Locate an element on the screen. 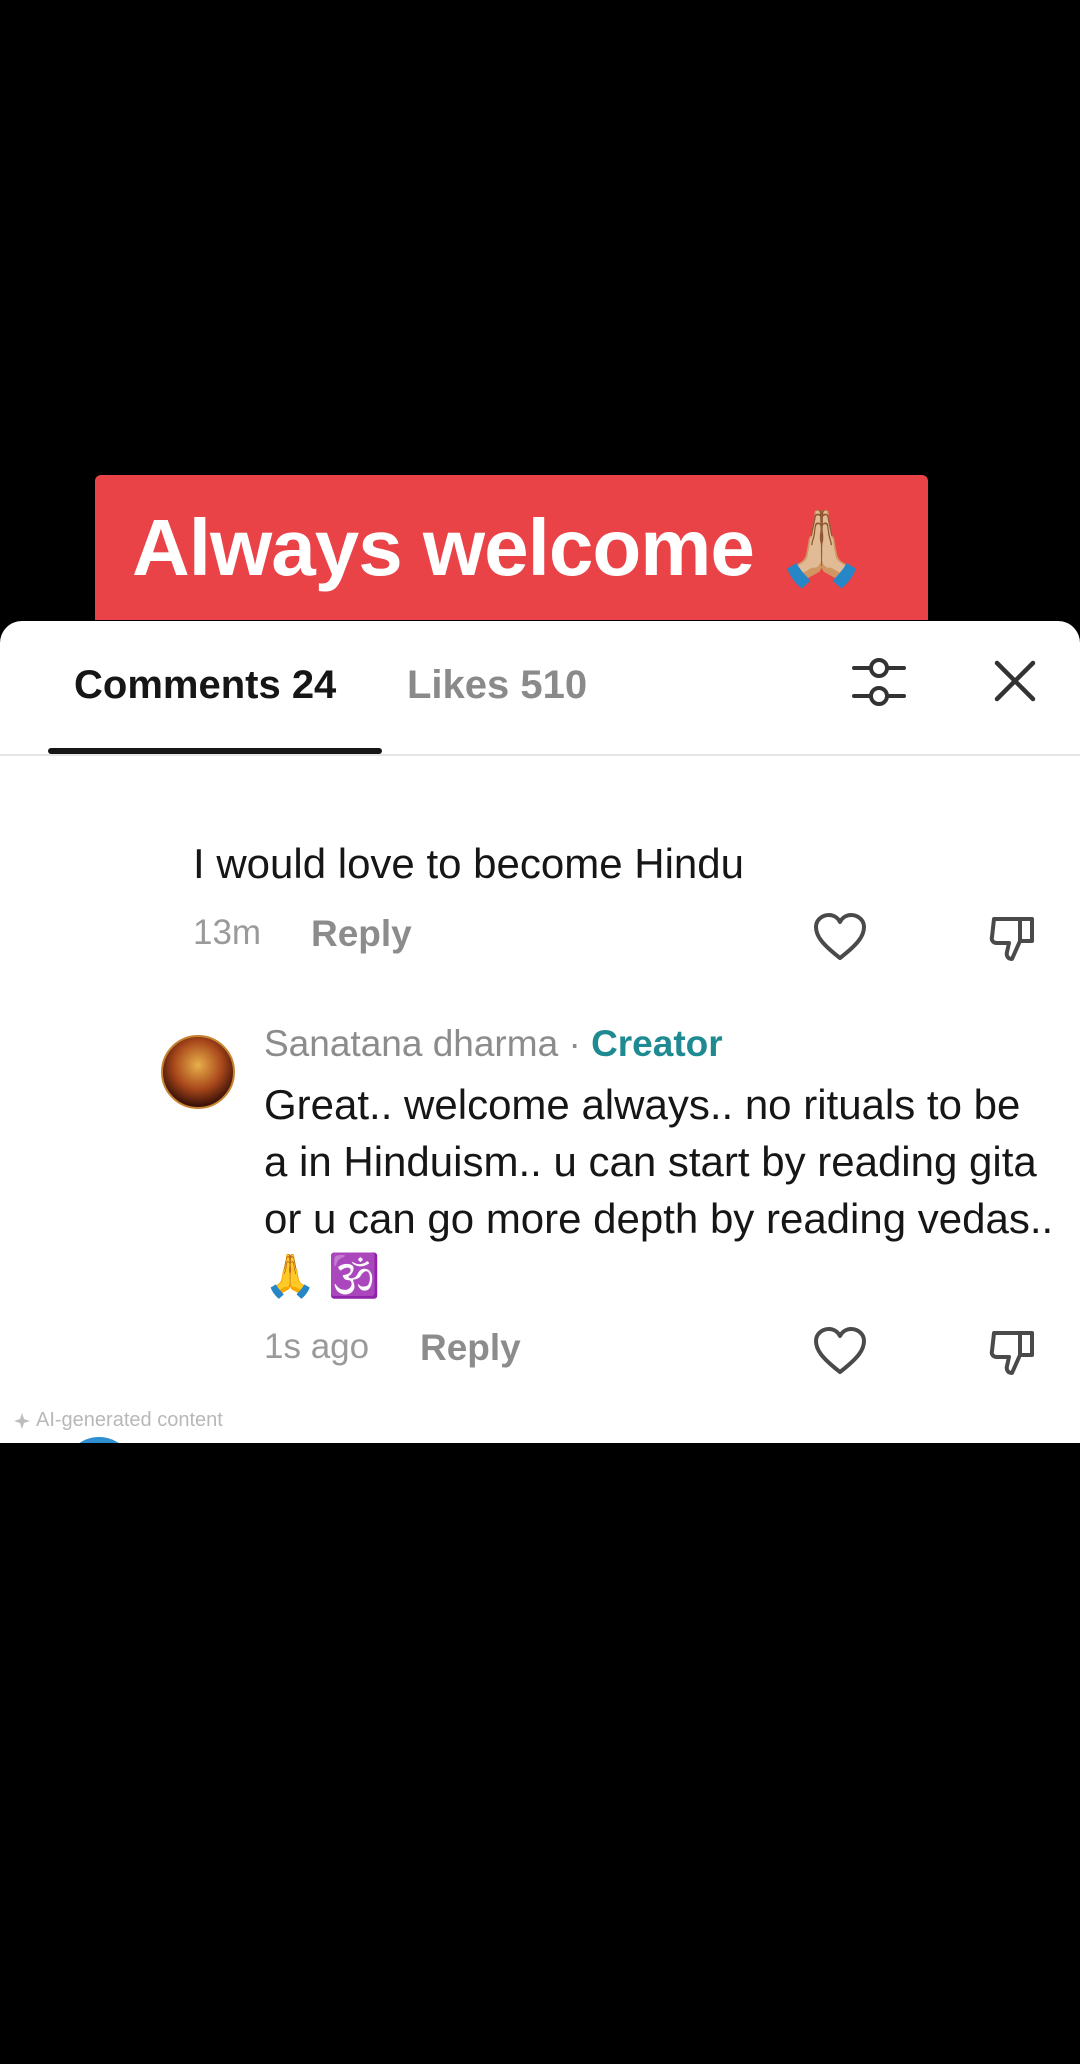 The height and width of the screenshot is (2064, 1080). sparkle-icon is located at coordinates (22, 1420).